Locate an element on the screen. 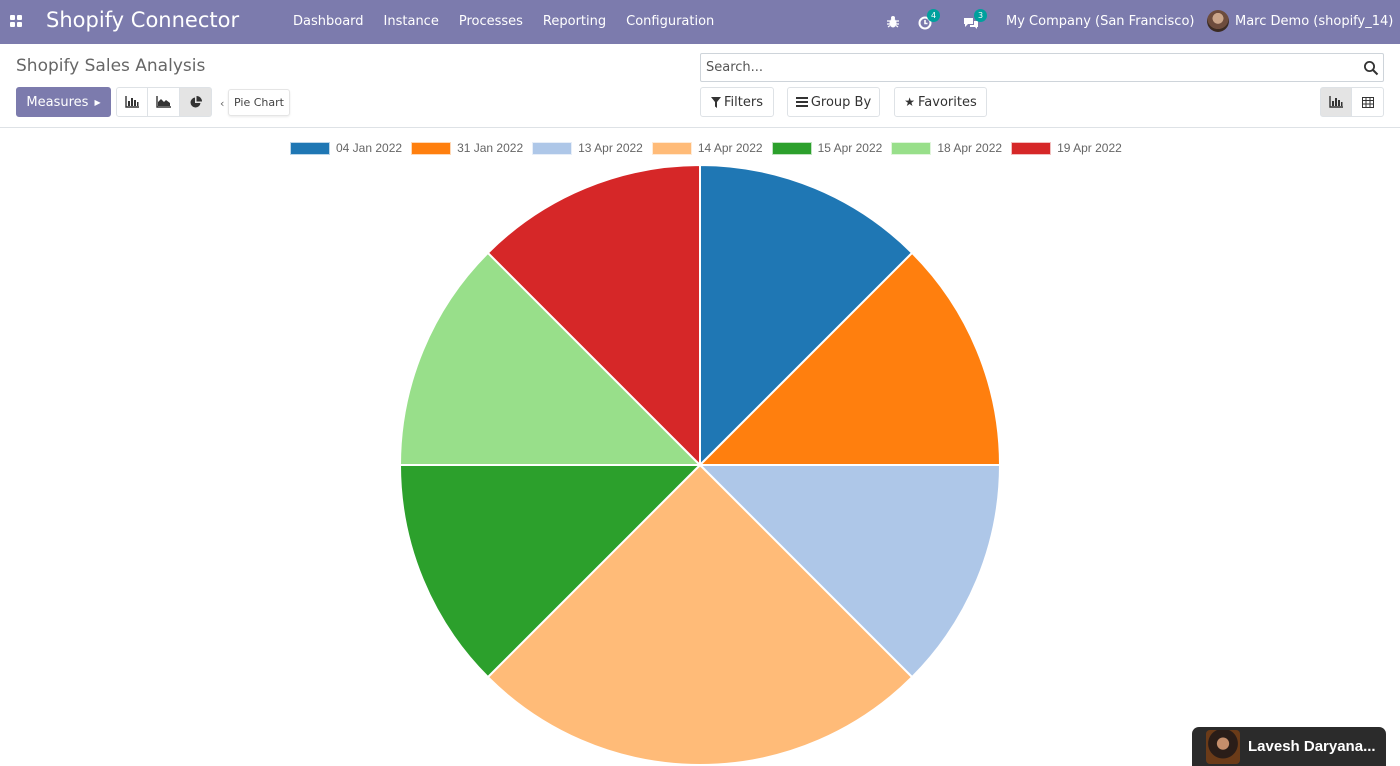 This screenshot has width=1400, height=766. group-by-bars-icon is located at coordinates (801, 102).